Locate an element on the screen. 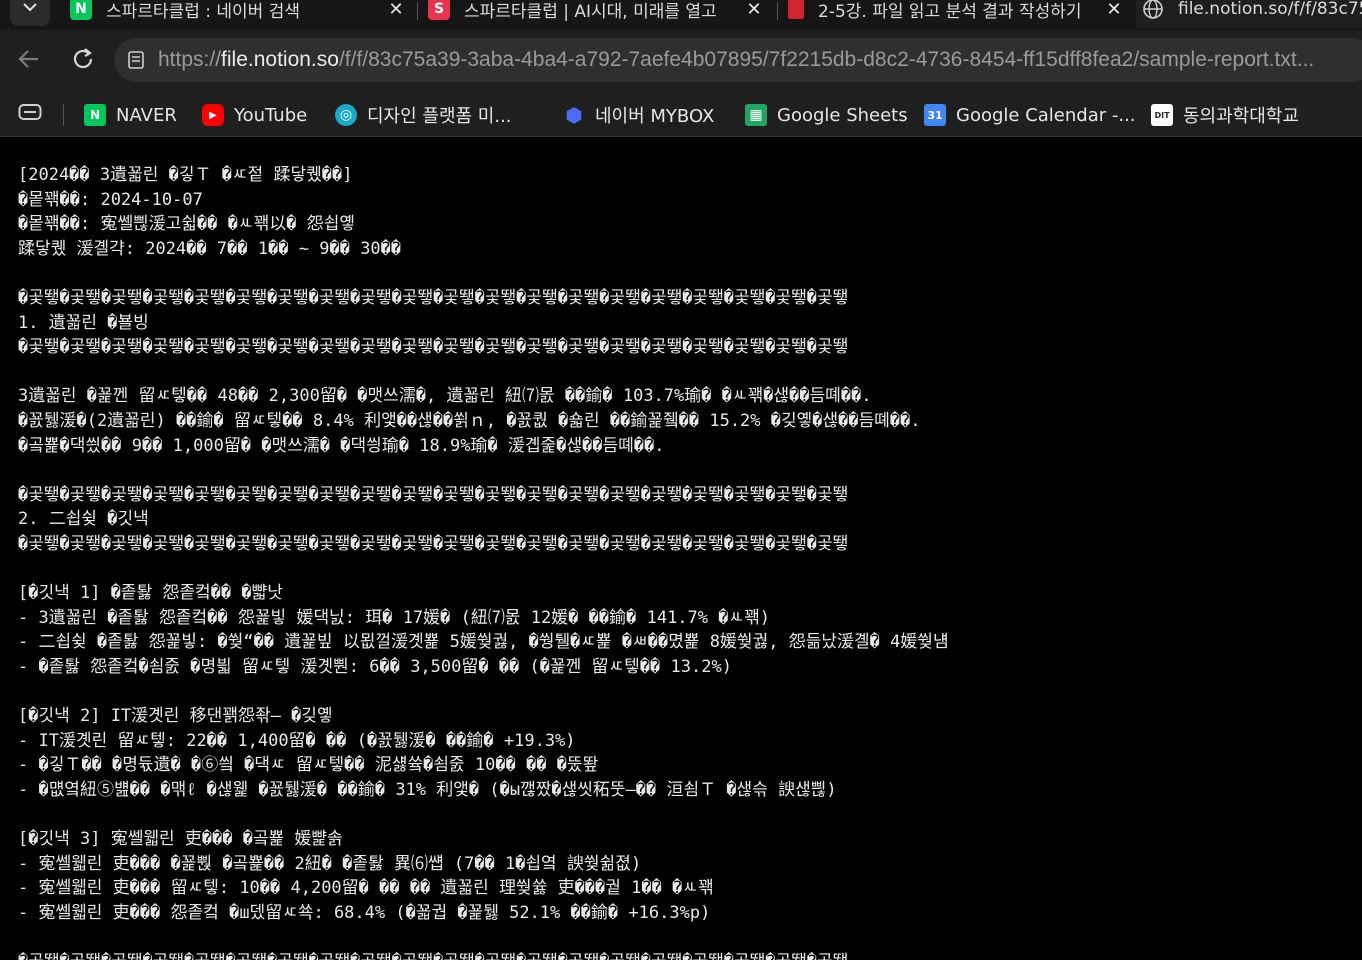  google-calendar-icon: 31 is located at coordinates (935, 115).